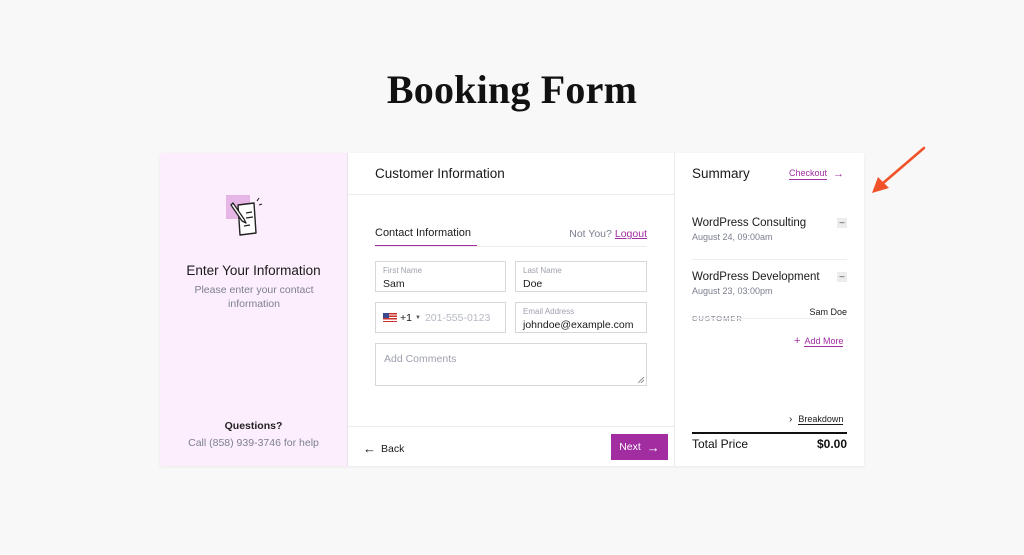 The image size is (1024, 555). Describe the element at coordinates (578, 325) in the screenshot. I see `email-value: johndoe@example.com` at that location.